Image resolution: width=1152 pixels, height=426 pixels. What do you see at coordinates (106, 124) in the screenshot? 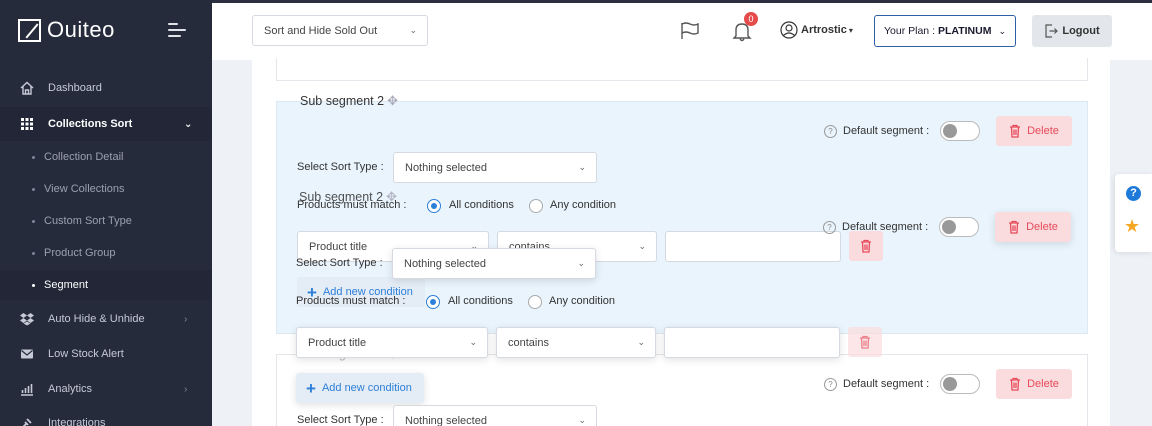
I see `sidebar-item-collections-sort: Collections Sort ⌄` at bounding box center [106, 124].